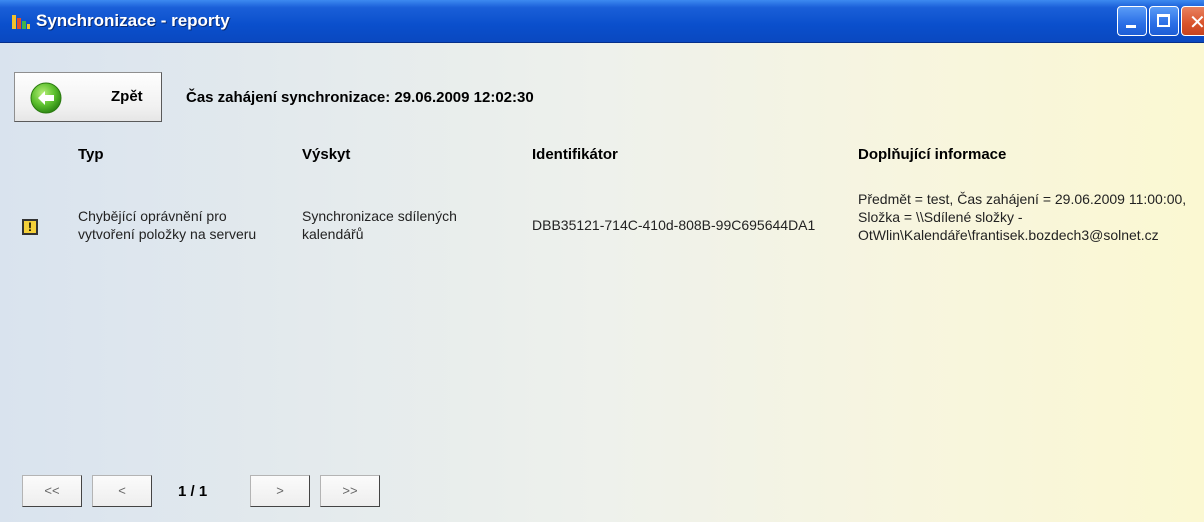  Describe the element at coordinates (1131, 26) in the screenshot. I see `minimize-icon` at that location.